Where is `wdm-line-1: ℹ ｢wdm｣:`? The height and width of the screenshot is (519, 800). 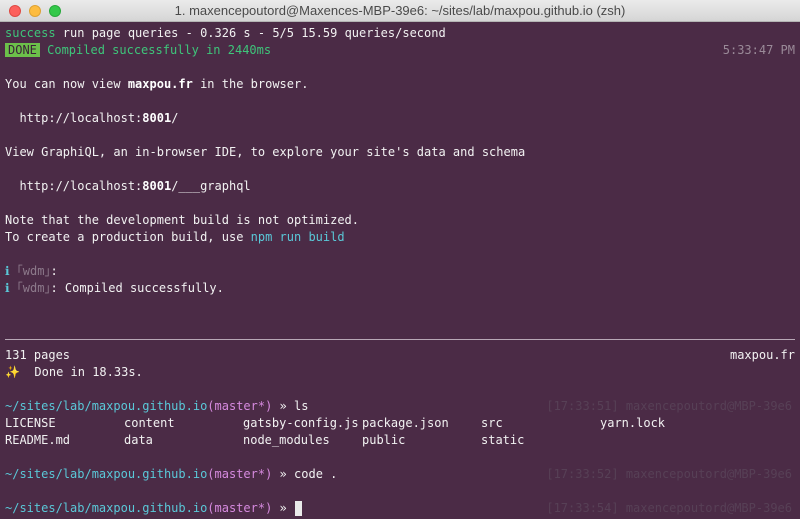
wdm-line-1: ℹ ｢wdm｣: is located at coordinates (31, 271).